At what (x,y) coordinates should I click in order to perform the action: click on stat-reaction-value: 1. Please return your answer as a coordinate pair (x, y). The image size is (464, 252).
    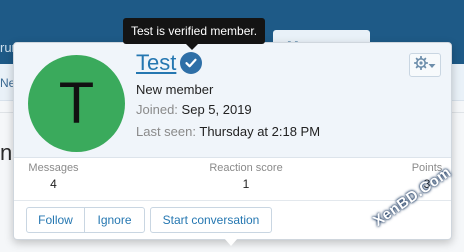
    Looking at the image, I should click on (246, 184).